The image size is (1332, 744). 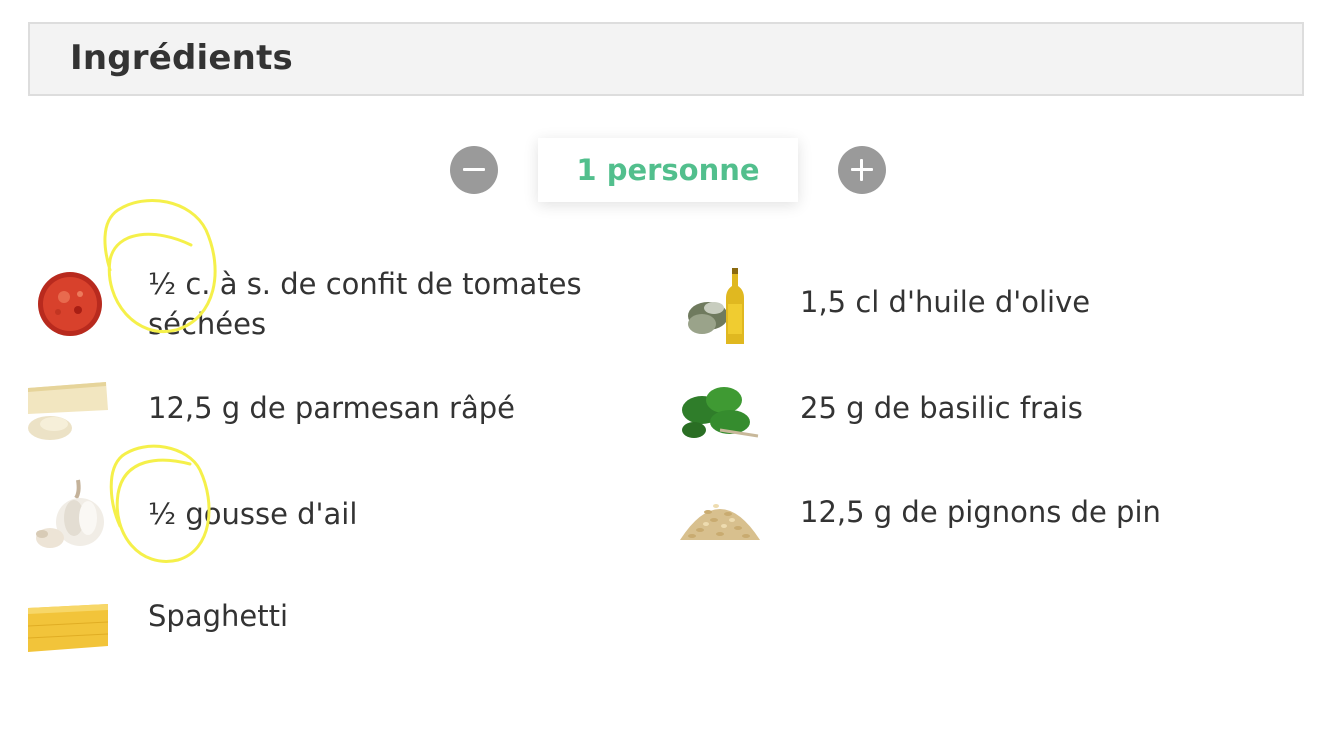 I want to click on increase-servings-button, so click(x=862, y=170).